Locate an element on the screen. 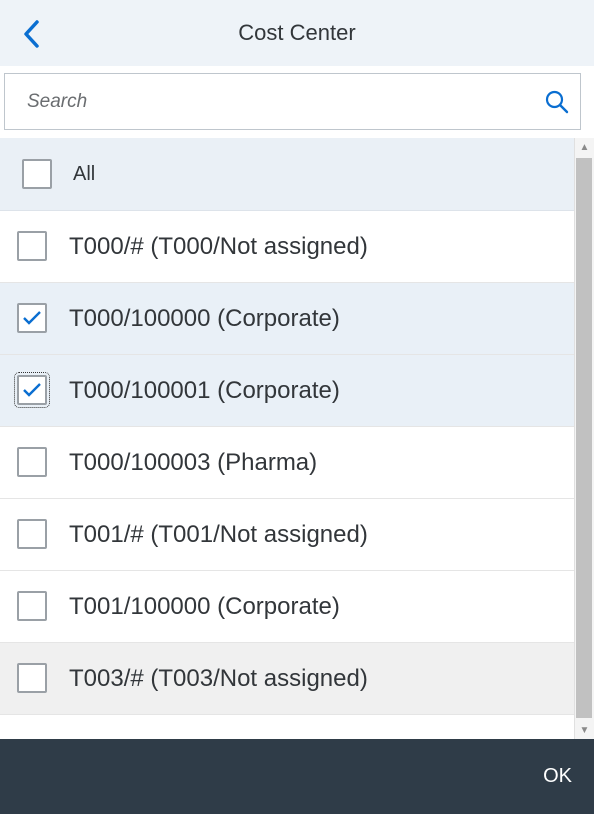  item-label: T003/# (T003/Not assigned) is located at coordinates (218, 678).